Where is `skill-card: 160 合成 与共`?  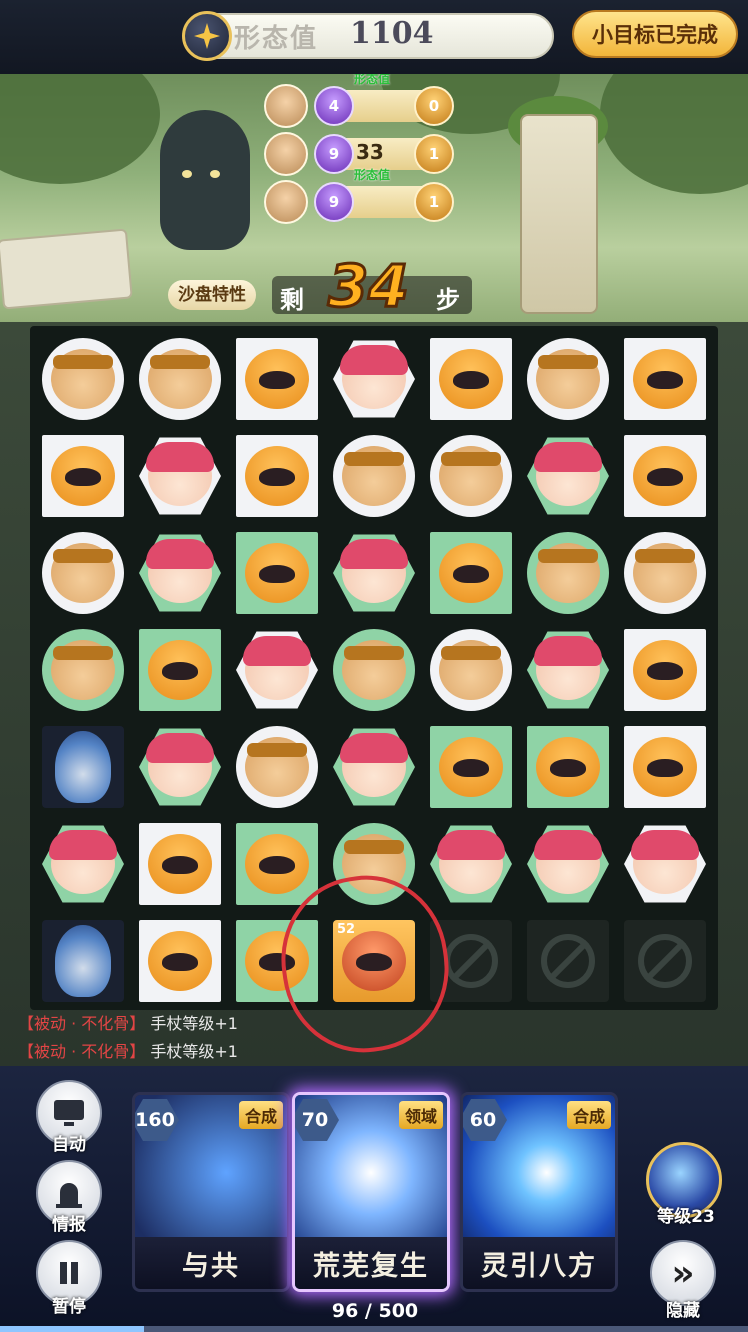 skill-card: 160 合成 与共 is located at coordinates (211, 1192).